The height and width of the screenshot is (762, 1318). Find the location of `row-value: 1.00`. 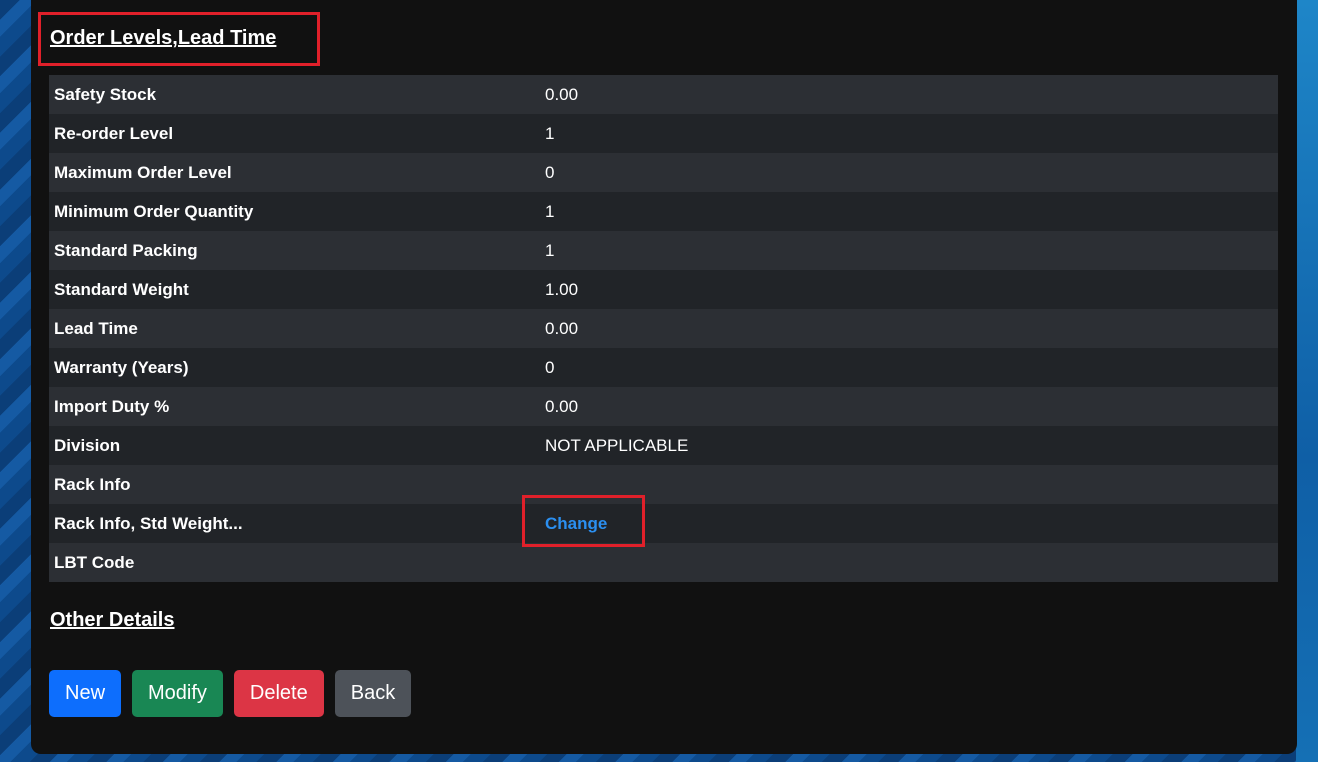

row-value: 1.00 is located at coordinates (562, 289).